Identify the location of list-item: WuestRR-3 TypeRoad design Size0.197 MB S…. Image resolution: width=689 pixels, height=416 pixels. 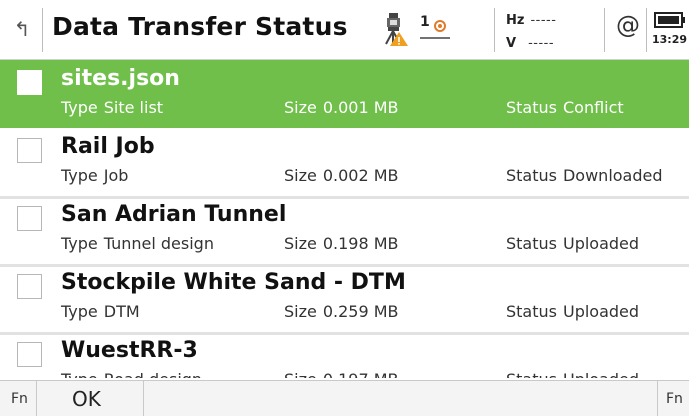
(344, 355).